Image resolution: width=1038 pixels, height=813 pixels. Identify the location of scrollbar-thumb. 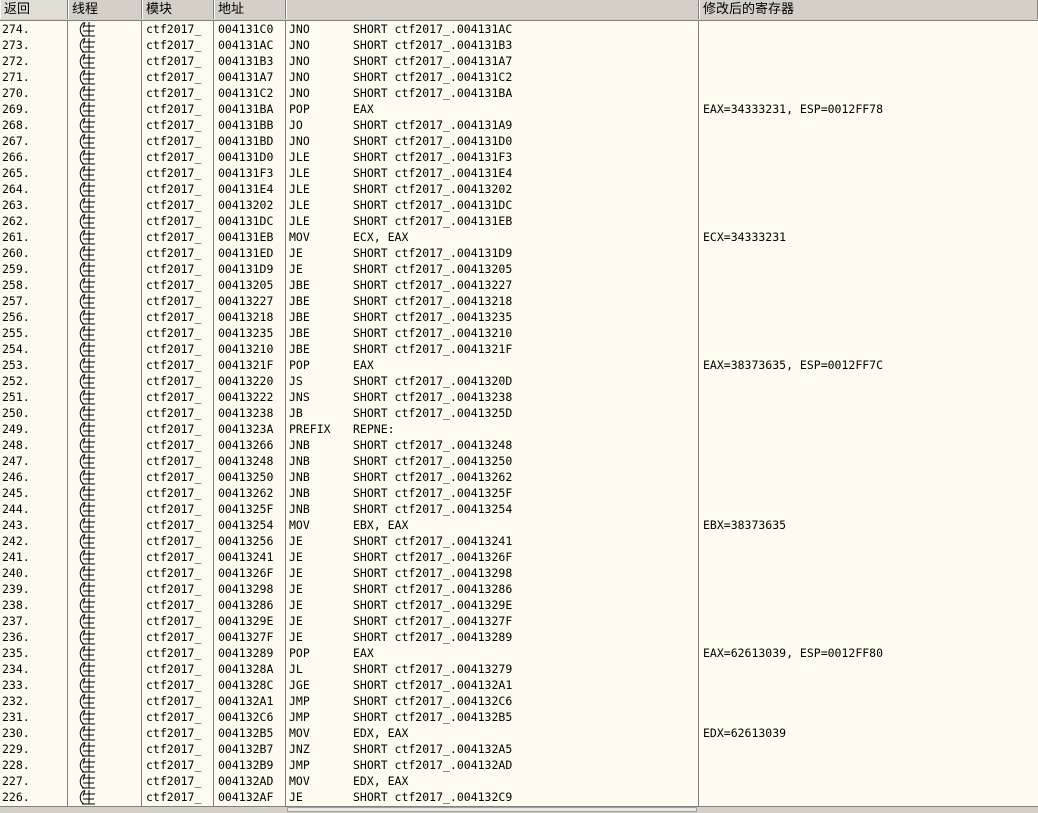
(492, 809).